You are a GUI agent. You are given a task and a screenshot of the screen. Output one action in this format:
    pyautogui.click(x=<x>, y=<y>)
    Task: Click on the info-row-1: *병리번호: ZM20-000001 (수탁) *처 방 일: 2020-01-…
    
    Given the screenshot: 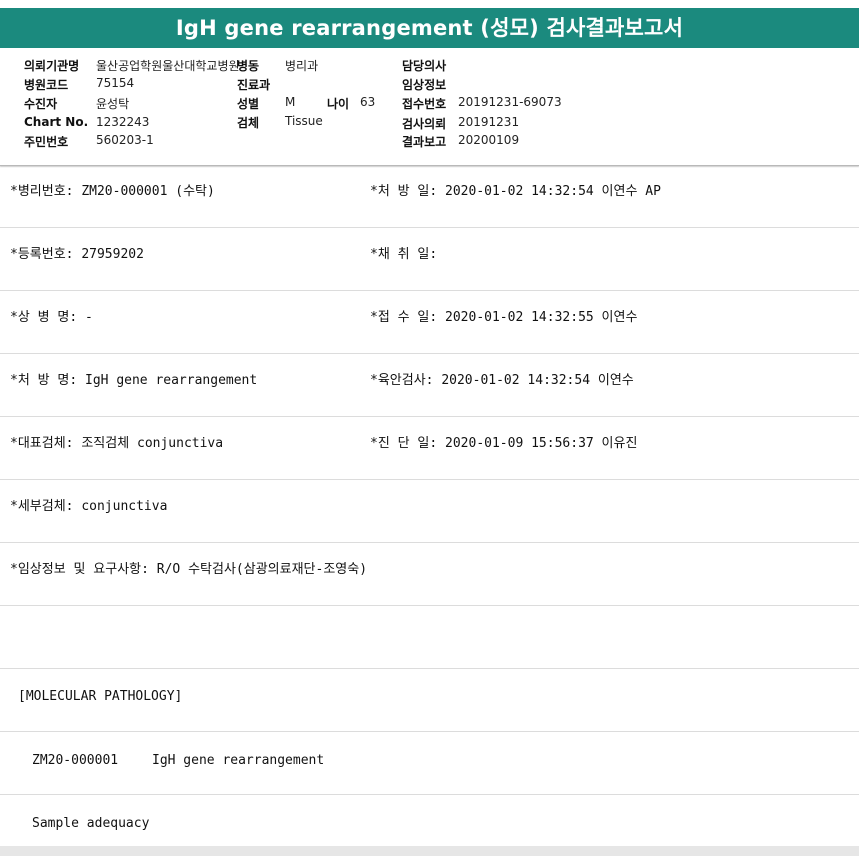 What is the action you would take?
    pyautogui.click(x=429, y=196)
    